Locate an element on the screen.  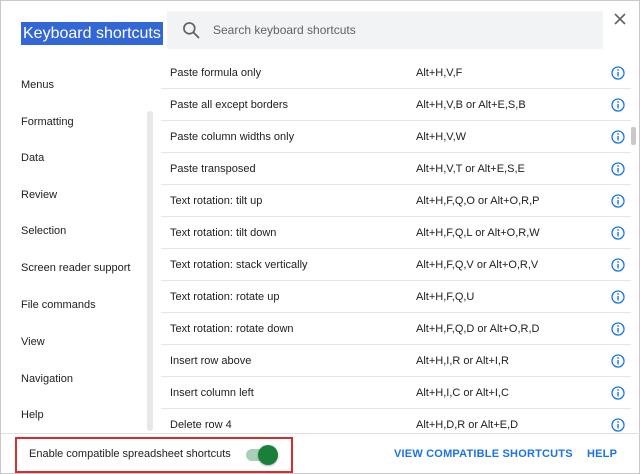
shortcut-name: Text rotation: tilt up is located at coordinates (216, 201).